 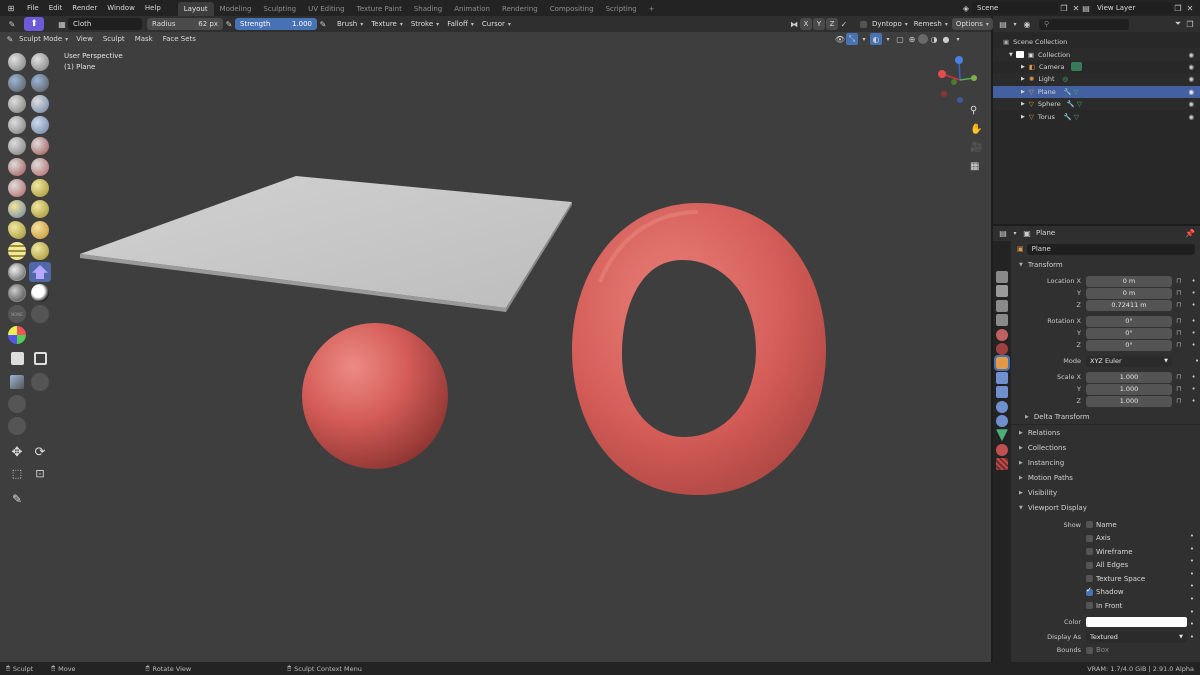 What do you see at coordinates (1105, 492) in the screenshot?
I see `visibility-section: ▶ Visibility` at bounding box center [1105, 492].